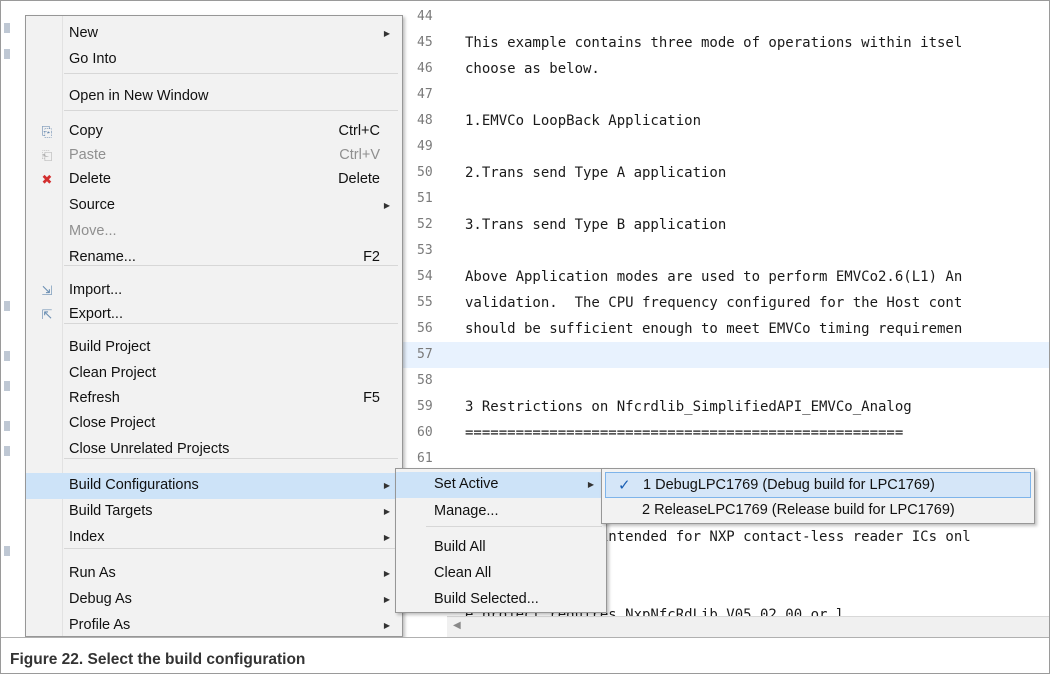  Describe the element at coordinates (726, 355) in the screenshot. I see `editor-line: 57` at that location.